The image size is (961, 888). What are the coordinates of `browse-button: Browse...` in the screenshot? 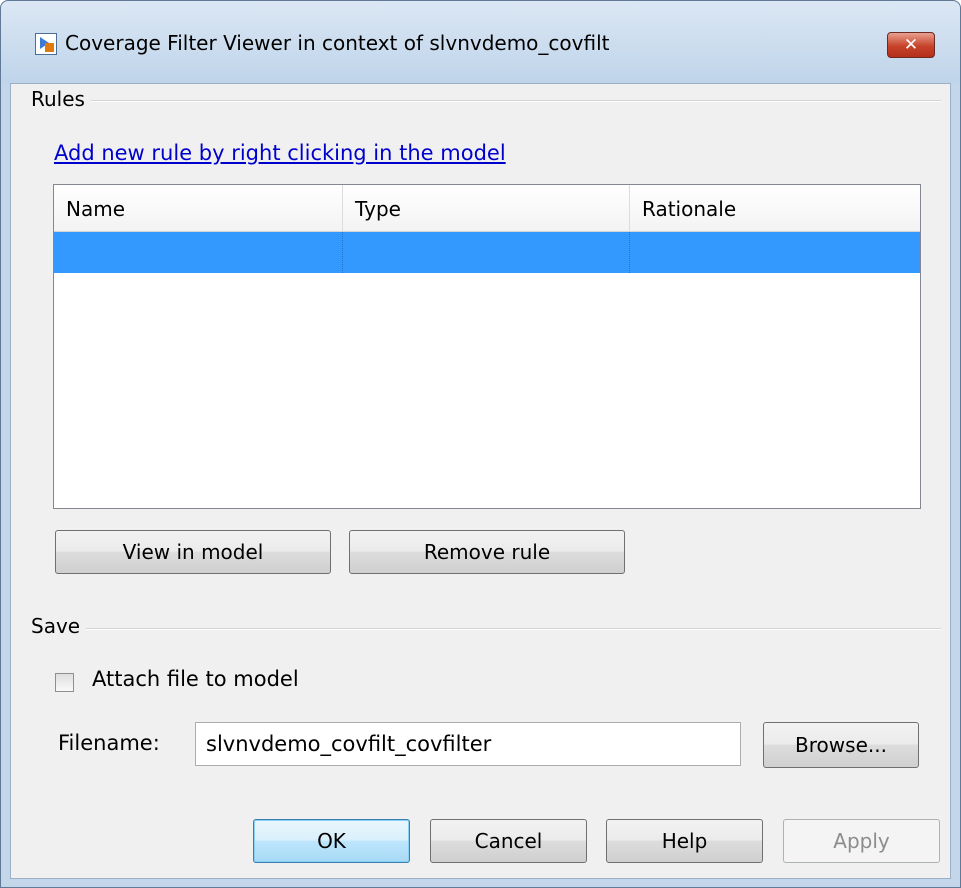 It's located at (841, 745).